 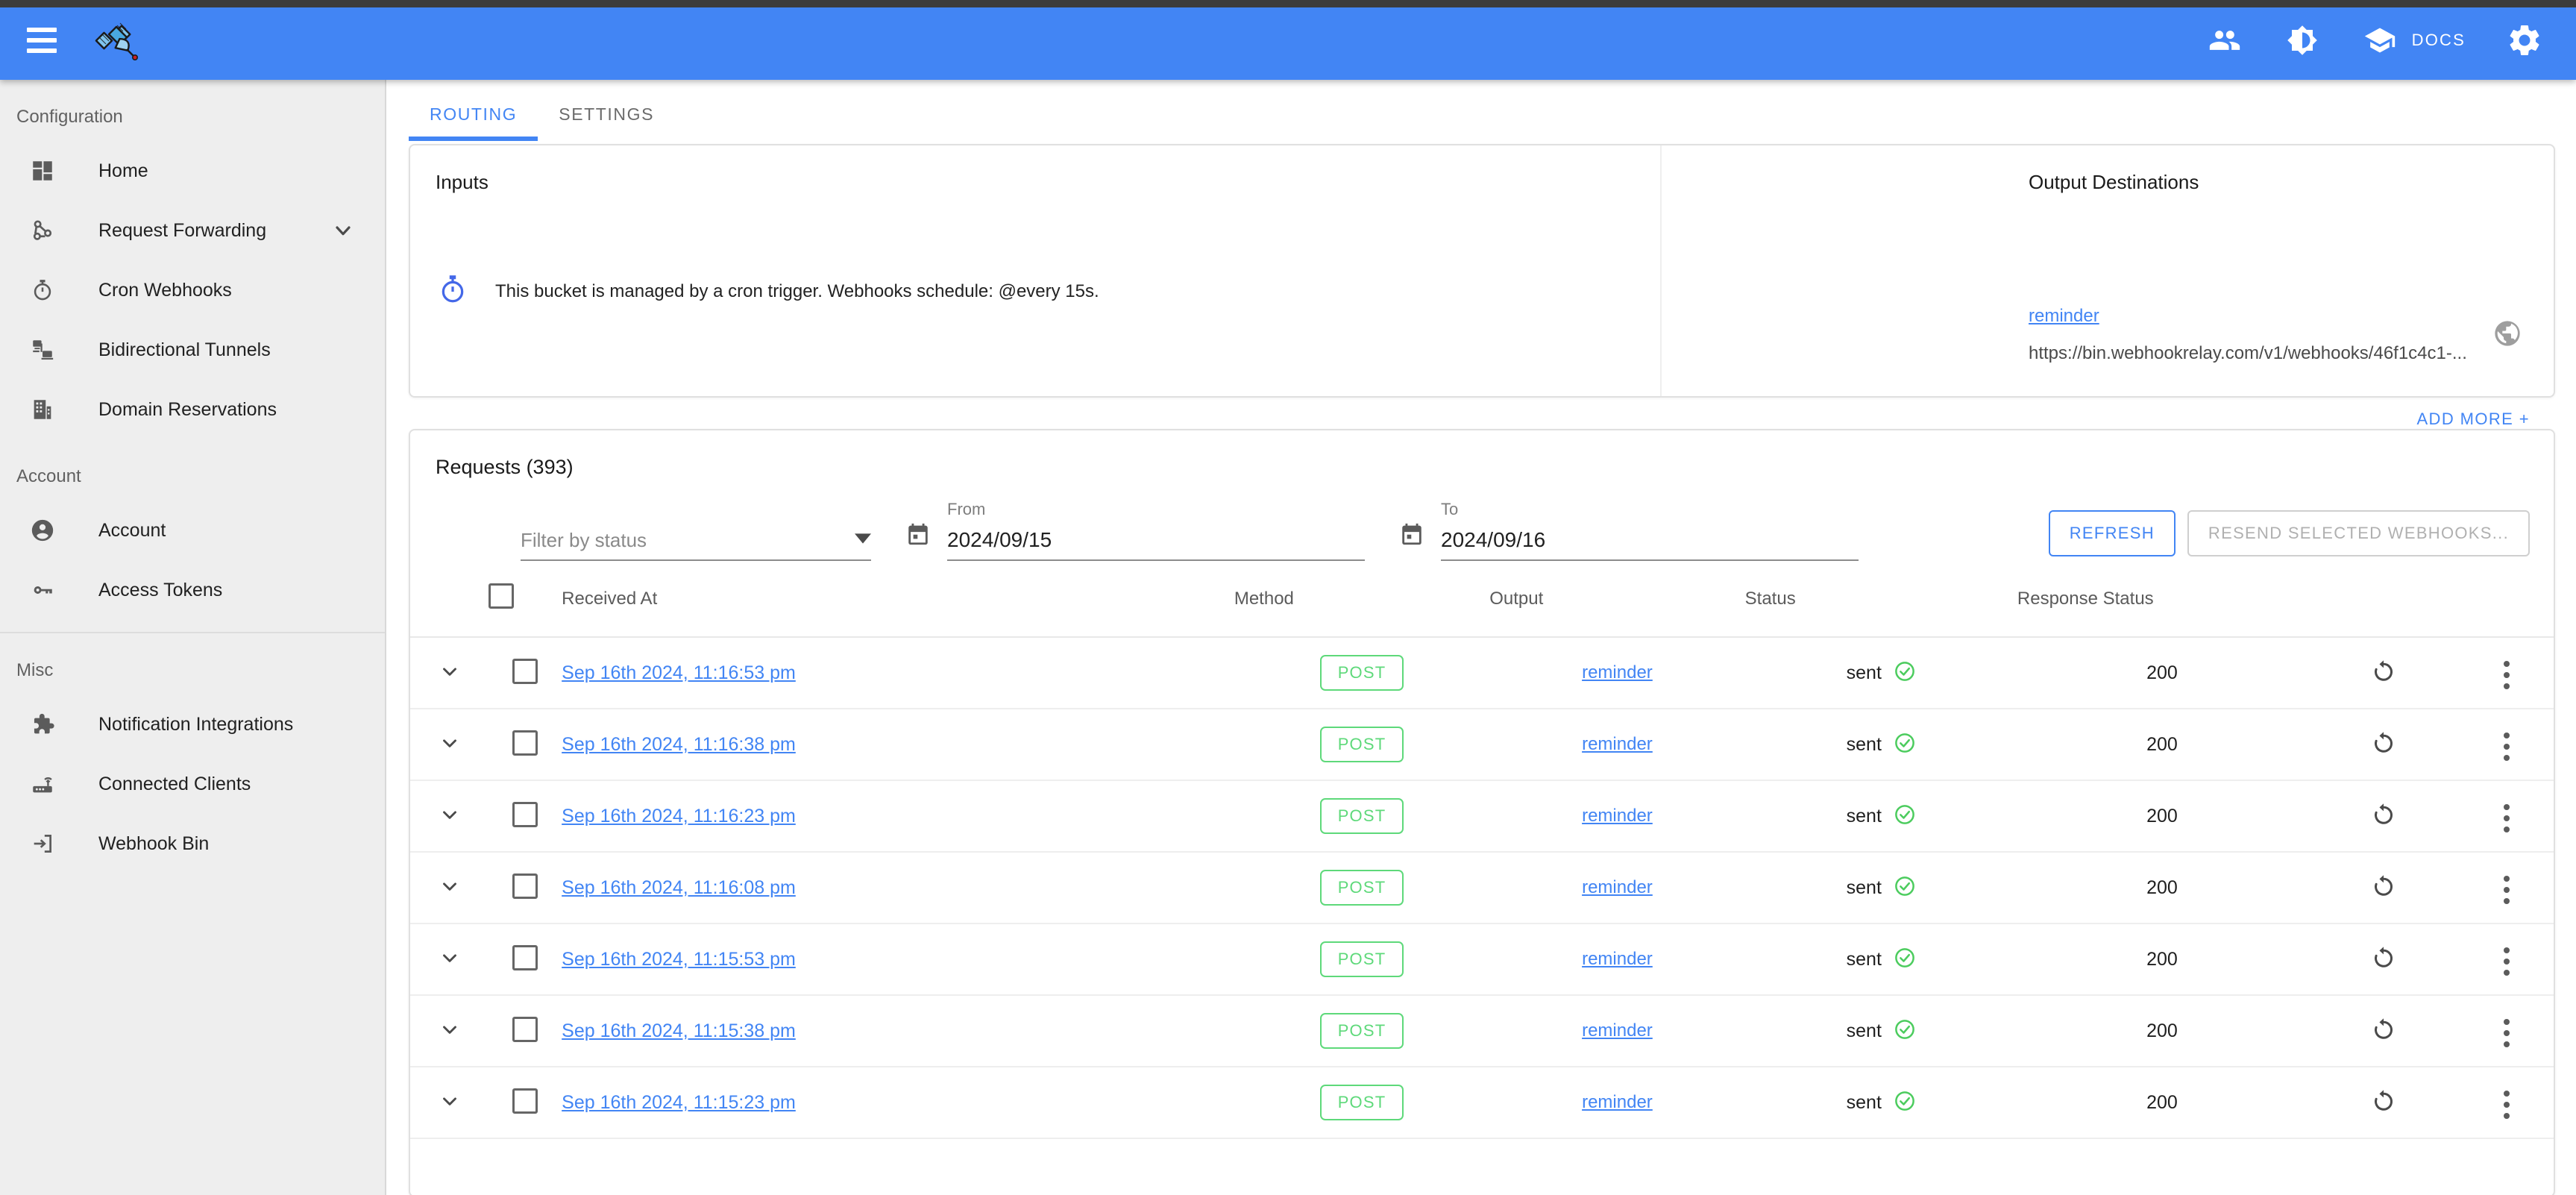 What do you see at coordinates (1156, 530) in the screenshot?
I see `from-date-field: From 2024/09/15` at bounding box center [1156, 530].